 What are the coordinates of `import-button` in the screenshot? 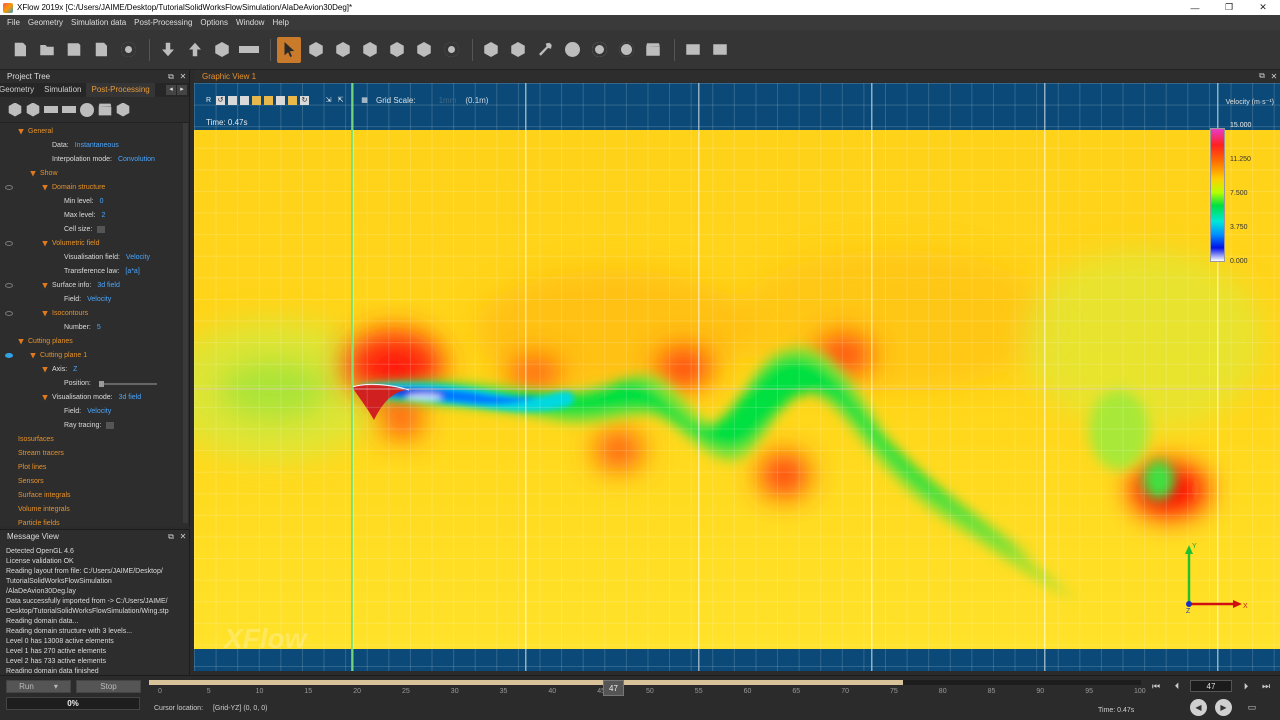 It's located at (168, 50).